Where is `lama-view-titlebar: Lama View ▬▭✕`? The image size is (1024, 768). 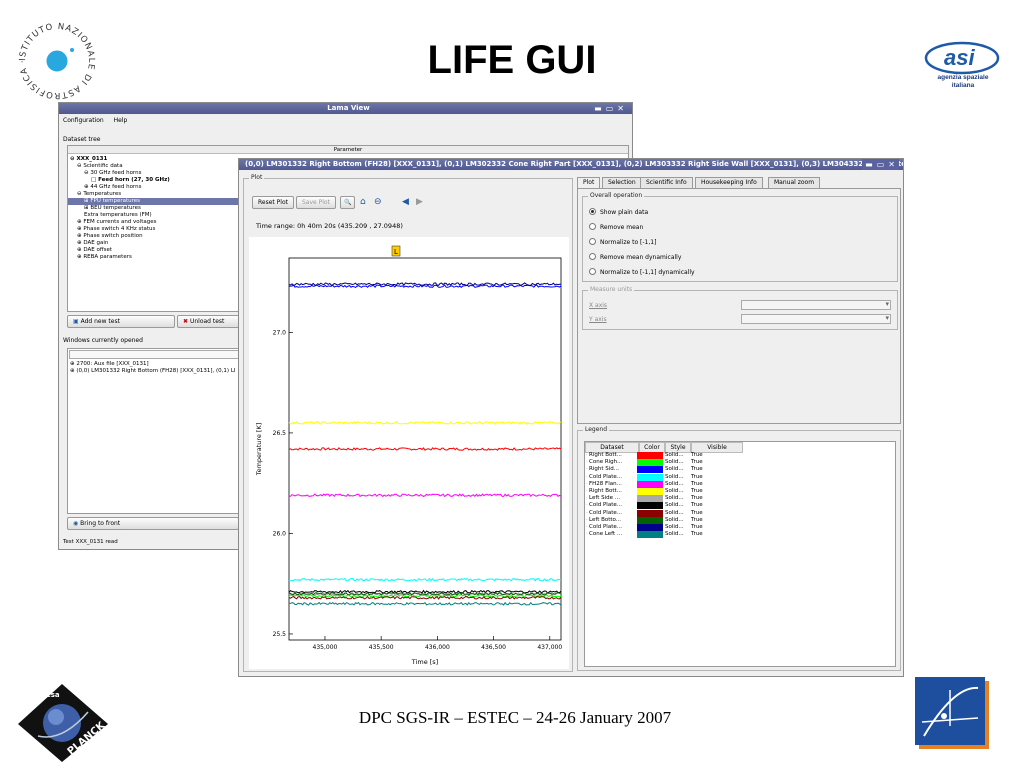 lama-view-titlebar: Lama View ▬▭✕ is located at coordinates (345, 108).